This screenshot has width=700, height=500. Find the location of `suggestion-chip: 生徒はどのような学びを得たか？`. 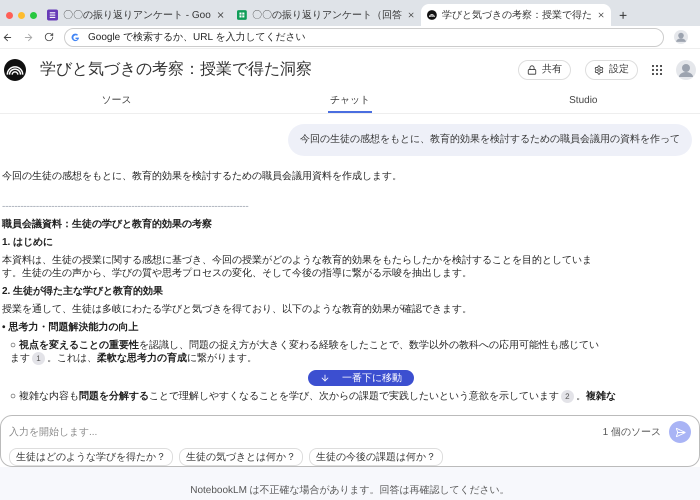

suggestion-chip: 生徒はどのような学びを得たか？ is located at coordinates (91, 457).